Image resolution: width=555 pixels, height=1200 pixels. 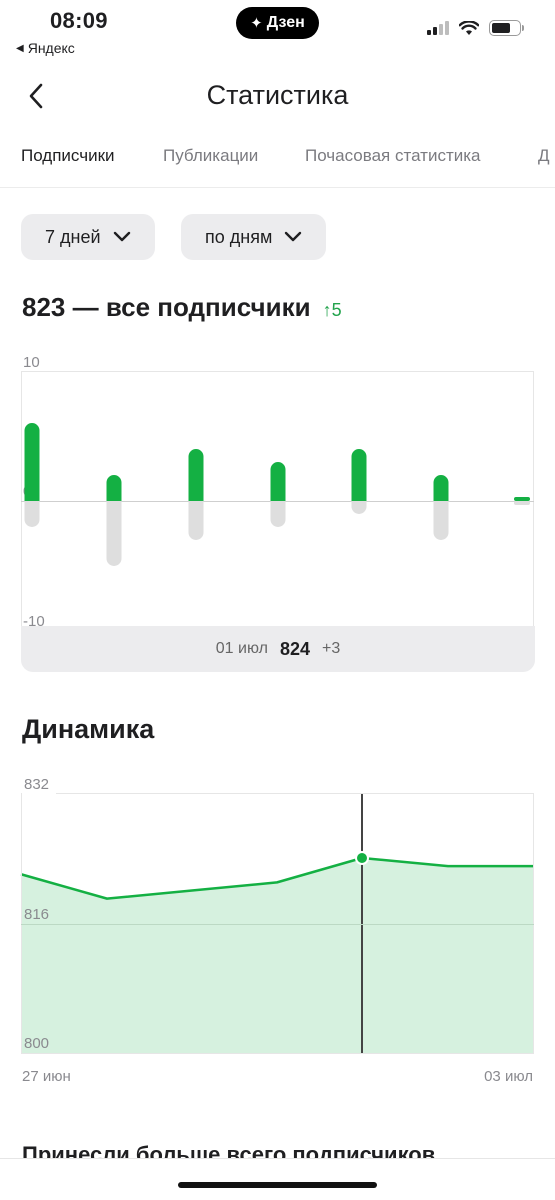 I want to click on bottom-divider, so click(x=277, y=1158).